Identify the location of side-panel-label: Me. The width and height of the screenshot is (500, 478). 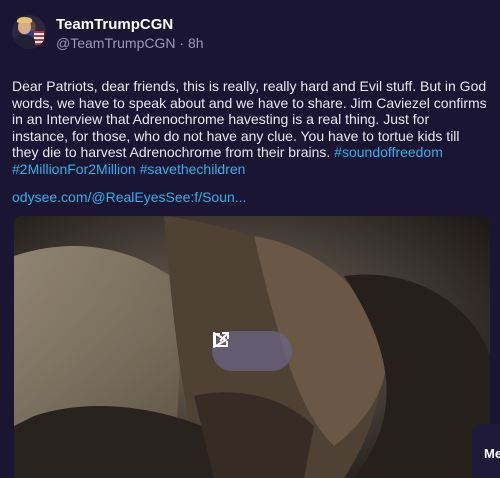
(492, 453).